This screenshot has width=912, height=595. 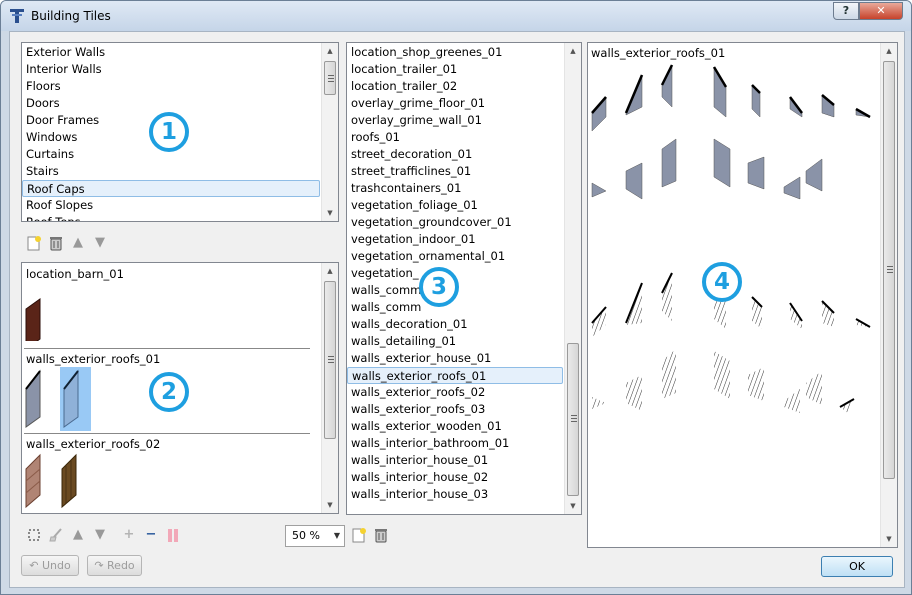 What do you see at coordinates (464, 120) in the screenshot?
I see `tileset-item: overlay_grime_wall_01` at bounding box center [464, 120].